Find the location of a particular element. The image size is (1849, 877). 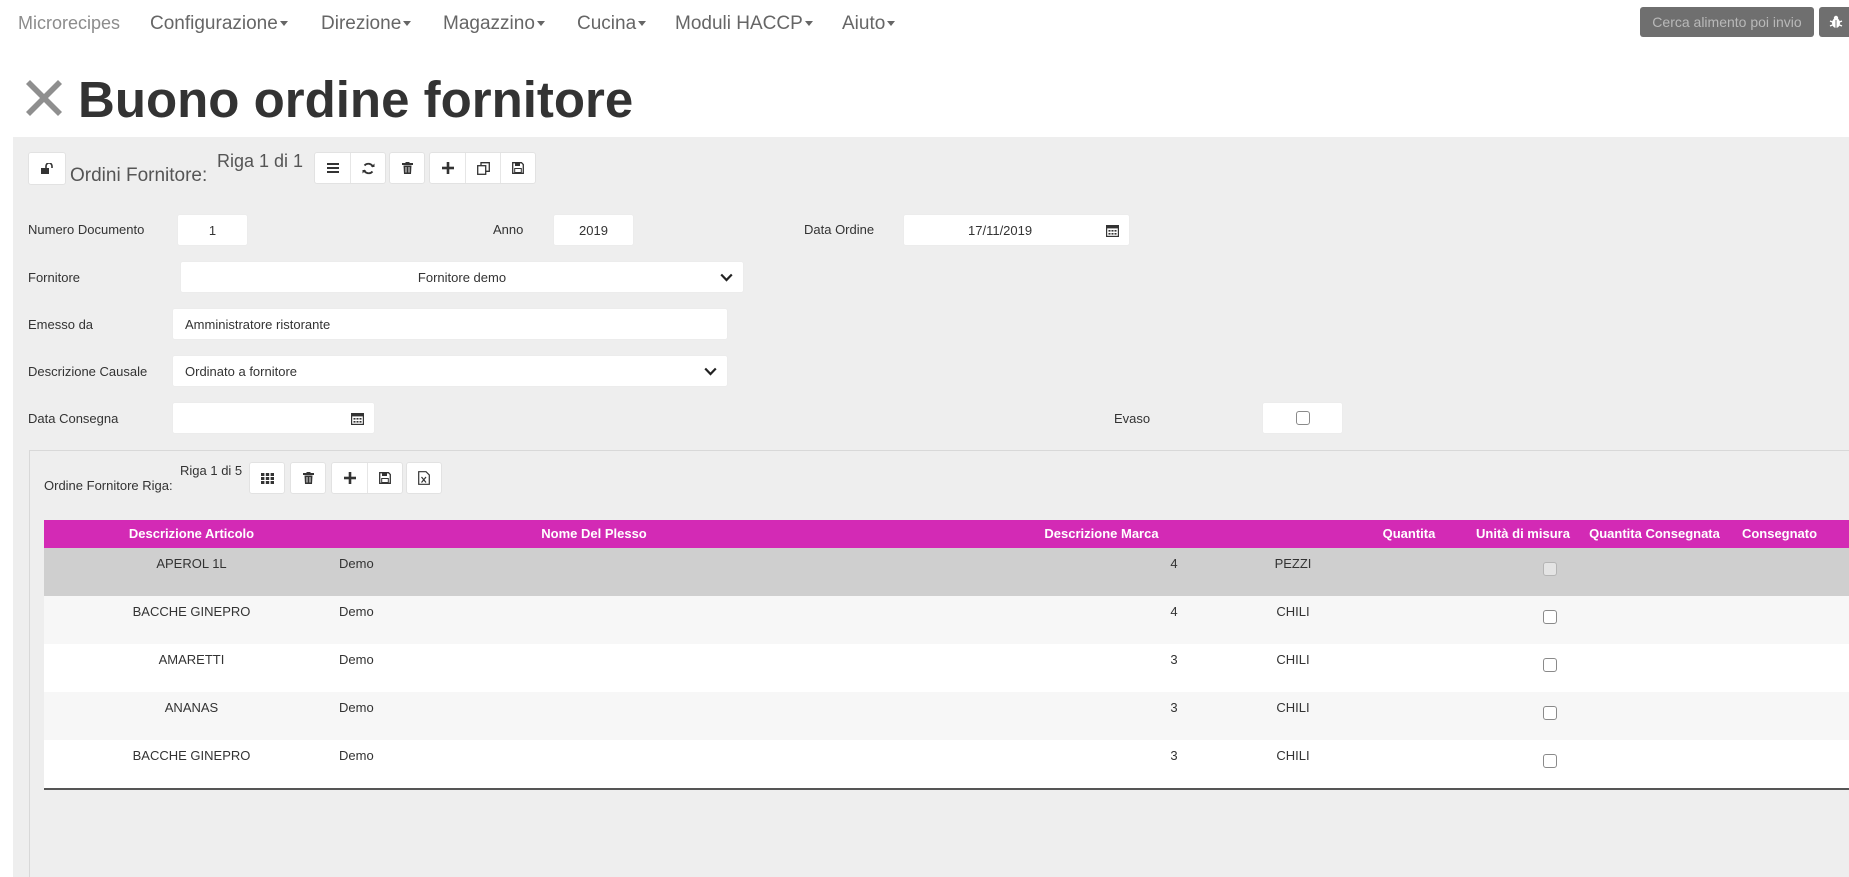

grid-view-button is located at coordinates (267, 478).